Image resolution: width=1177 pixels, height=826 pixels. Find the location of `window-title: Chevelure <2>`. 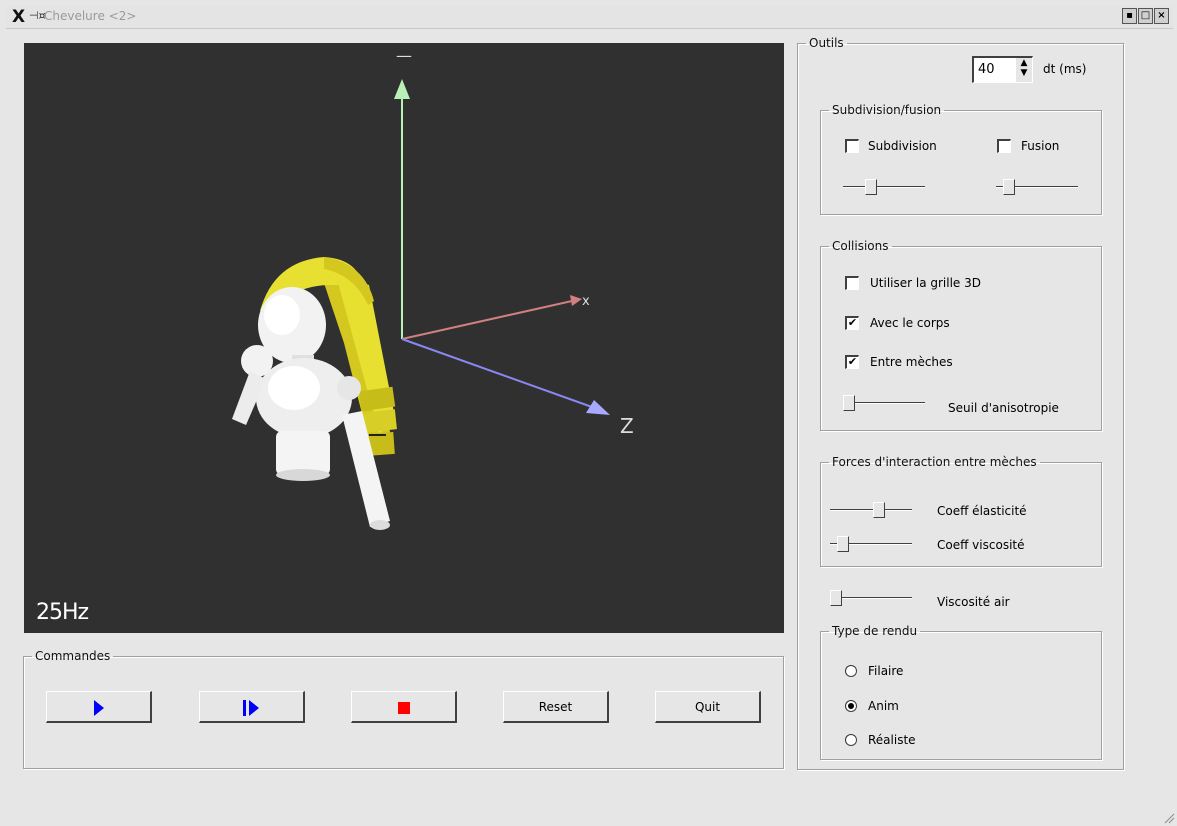

window-title: Chevelure <2> is located at coordinates (90, 16).